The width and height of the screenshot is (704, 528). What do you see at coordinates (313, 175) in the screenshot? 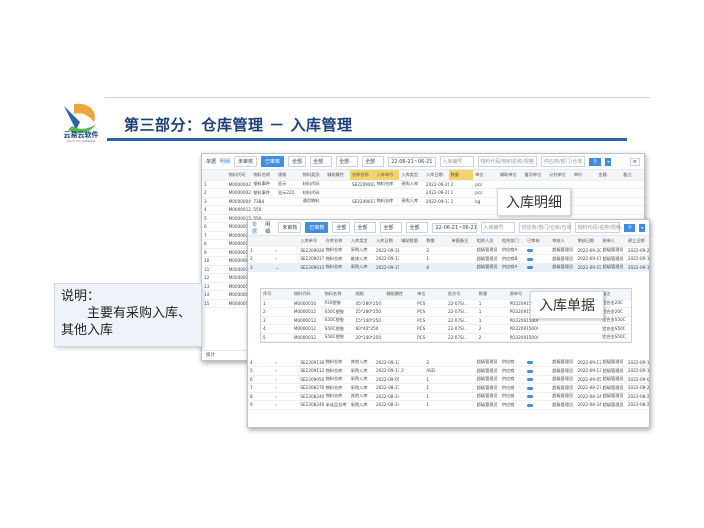
I see `column-header: 物料类别` at bounding box center [313, 175].